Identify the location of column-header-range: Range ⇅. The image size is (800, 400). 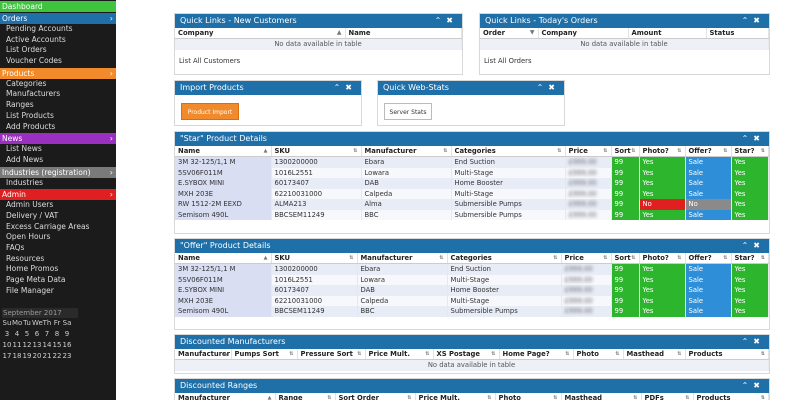
(305, 396).